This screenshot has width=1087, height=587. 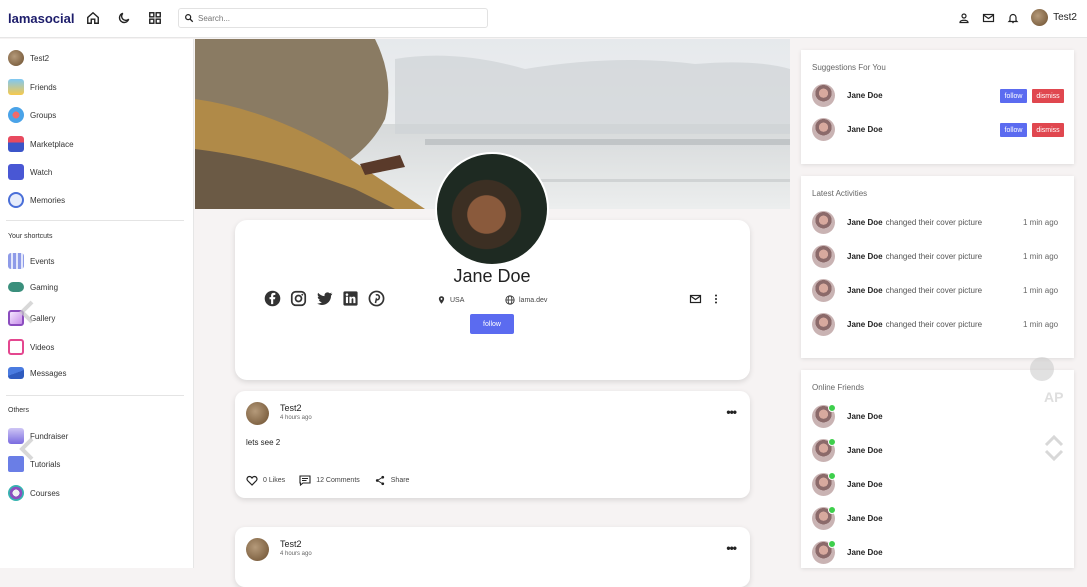 I want to click on home-icon, so click(x=93, y=18).